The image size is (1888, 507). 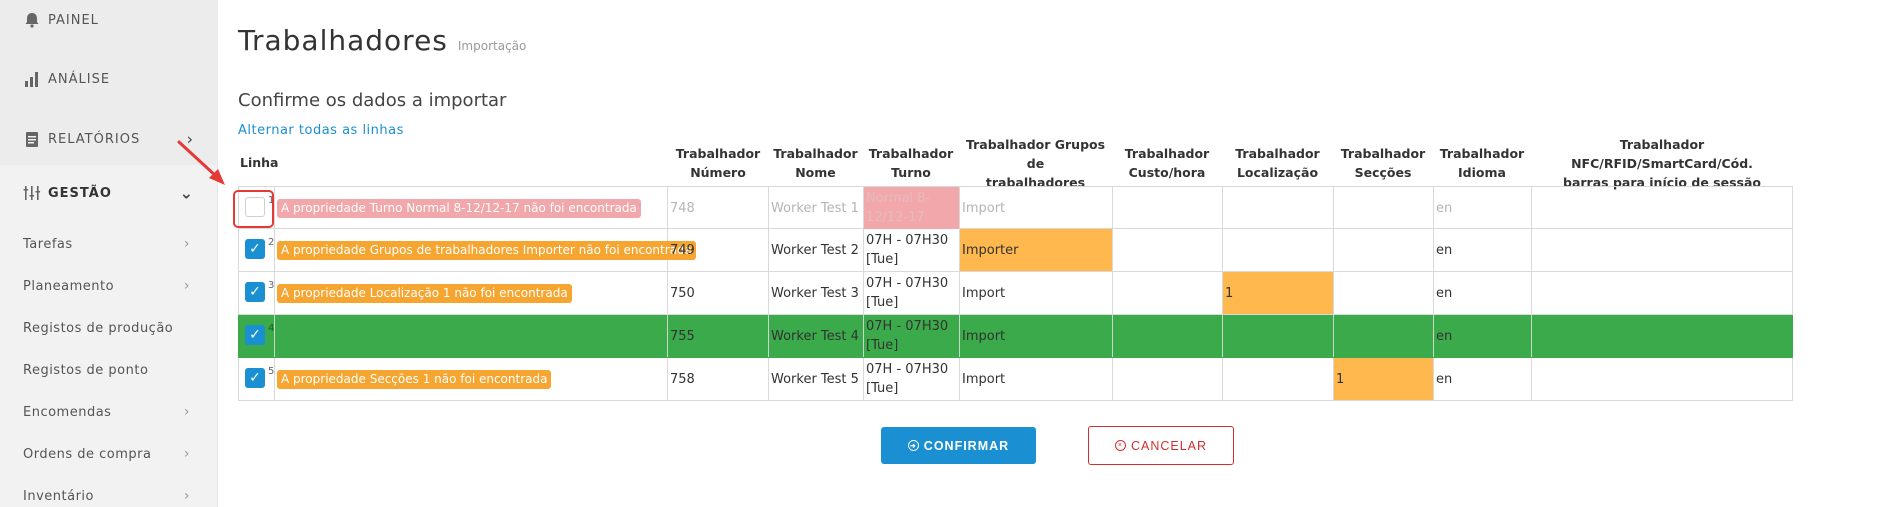 I want to click on bar-chart-icon, so click(x=32, y=79).